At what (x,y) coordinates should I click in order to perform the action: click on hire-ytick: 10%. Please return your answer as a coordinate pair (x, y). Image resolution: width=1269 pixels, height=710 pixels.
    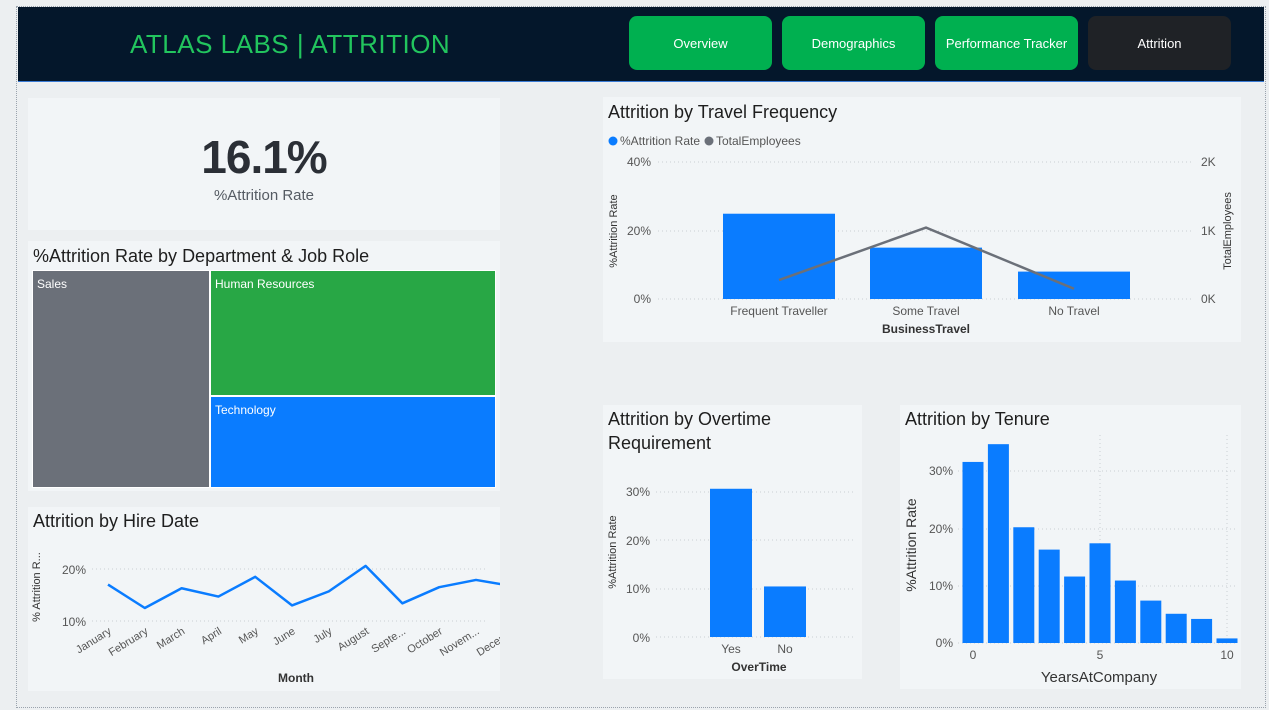
    Looking at the image, I should click on (74, 622).